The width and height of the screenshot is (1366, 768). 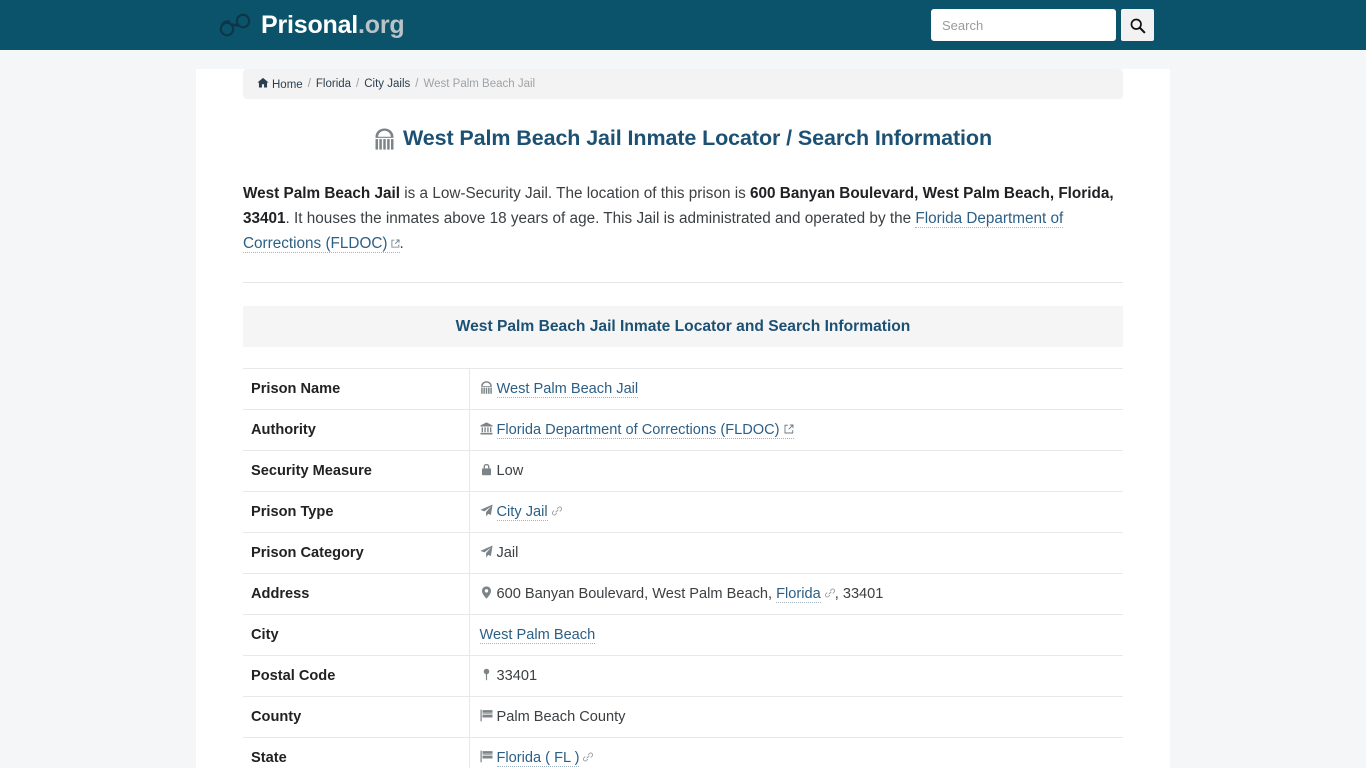 I want to click on prison-type-link: City Jail, so click(x=522, y=512).